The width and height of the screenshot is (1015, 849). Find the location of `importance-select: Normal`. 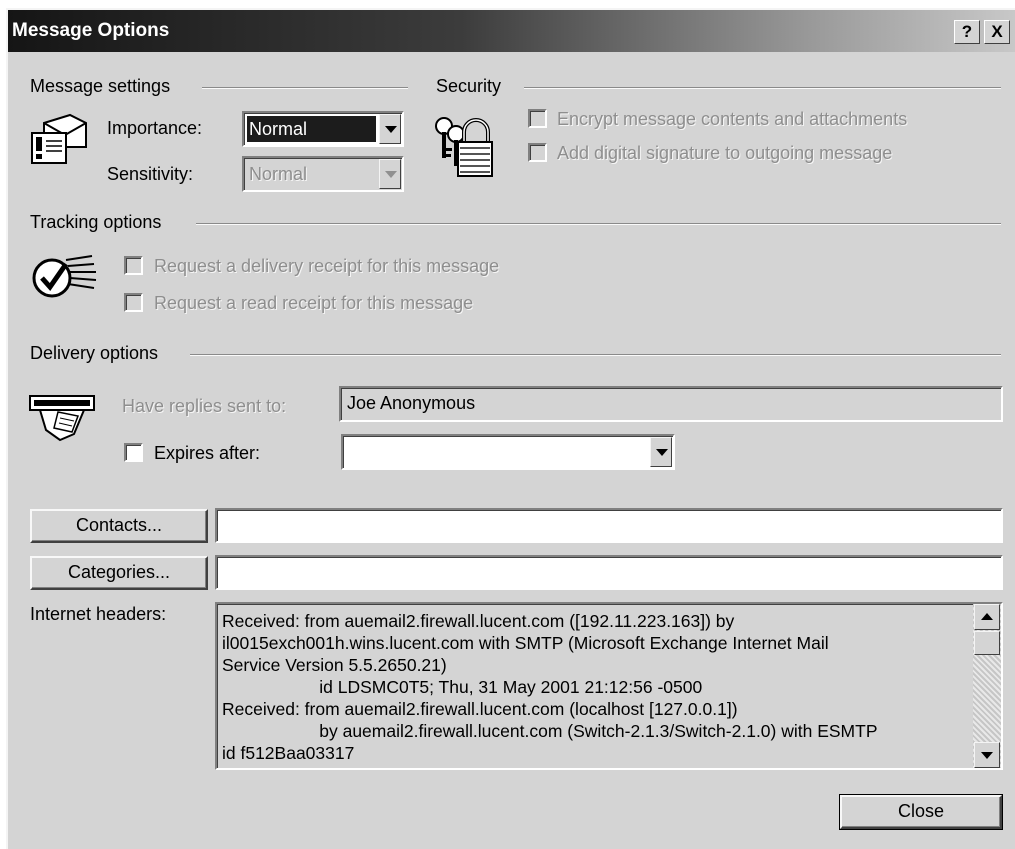

importance-select: Normal is located at coordinates (323, 129).